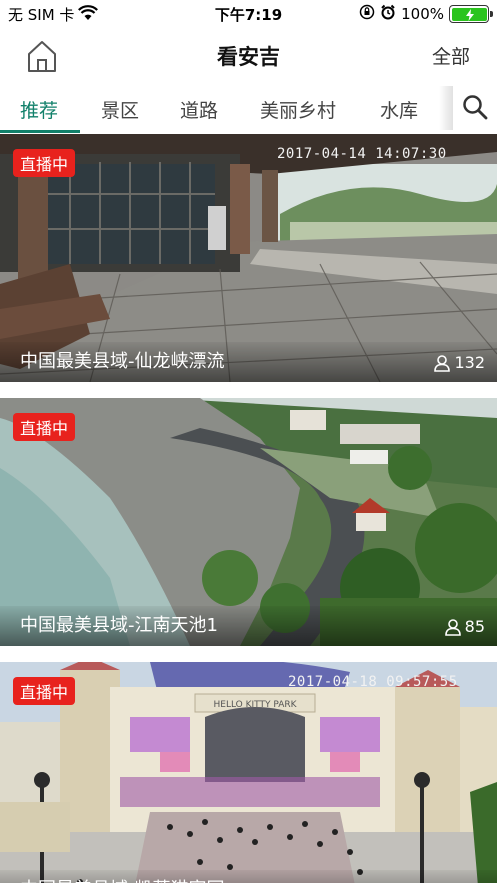 The image size is (497, 883). I want to click on search-icon, so click(475, 107).